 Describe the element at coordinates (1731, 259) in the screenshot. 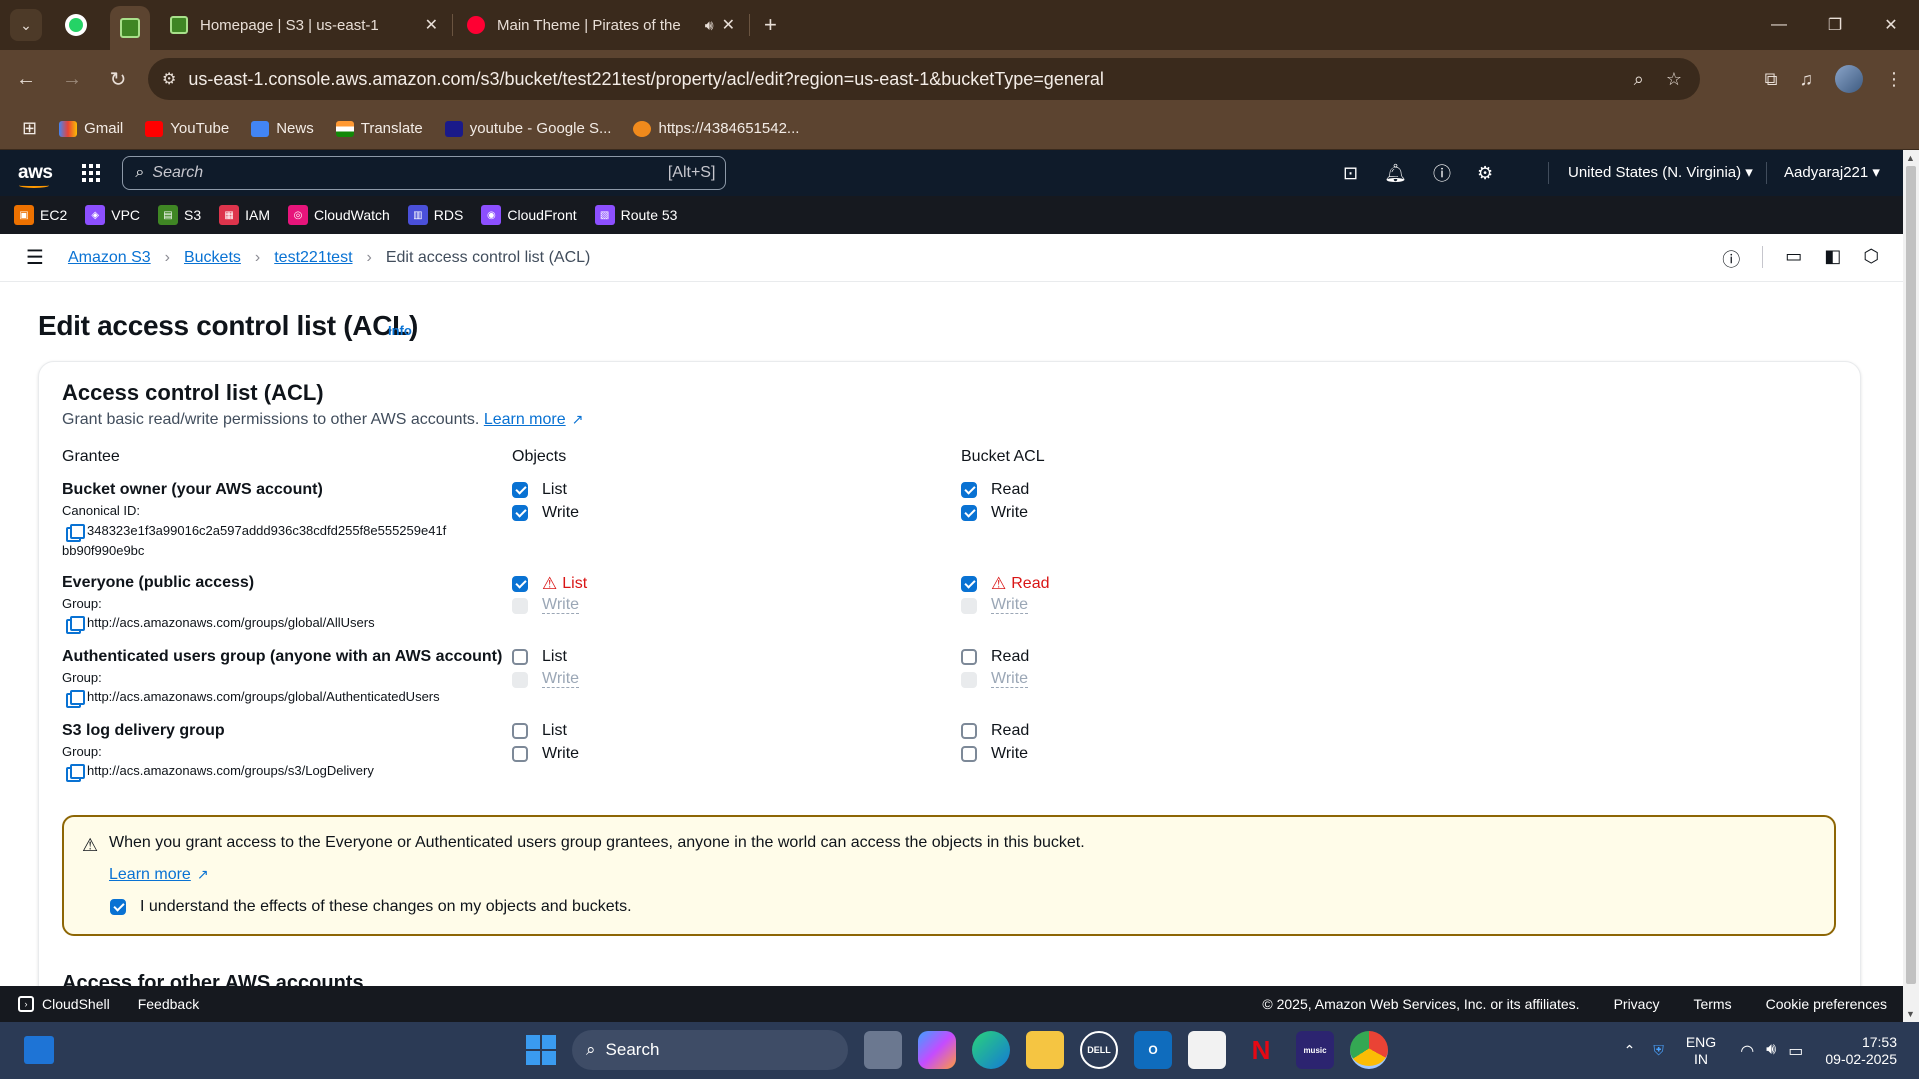

I see `info-circle-icon: ⓘ` at that location.